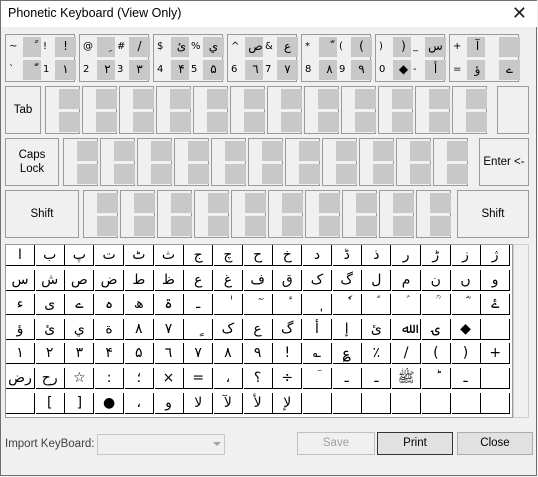  What do you see at coordinates (288, 378) in the screenshot?
I see `palette-cell: ÷` at bounding box center [288, 378].